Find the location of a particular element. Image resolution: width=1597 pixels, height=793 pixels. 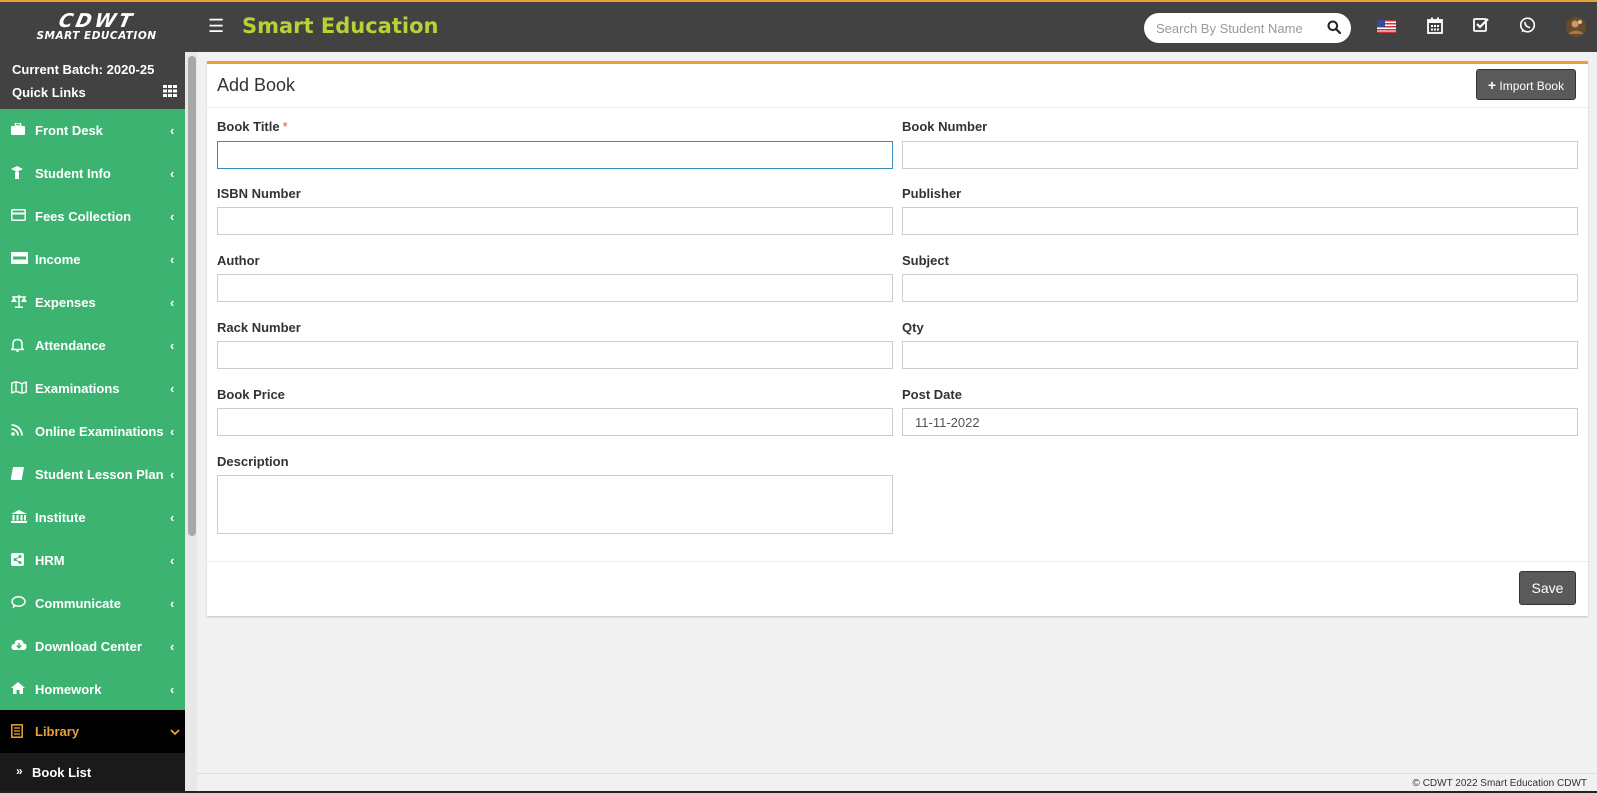

rss-icon is located at coordinates (17, 431).